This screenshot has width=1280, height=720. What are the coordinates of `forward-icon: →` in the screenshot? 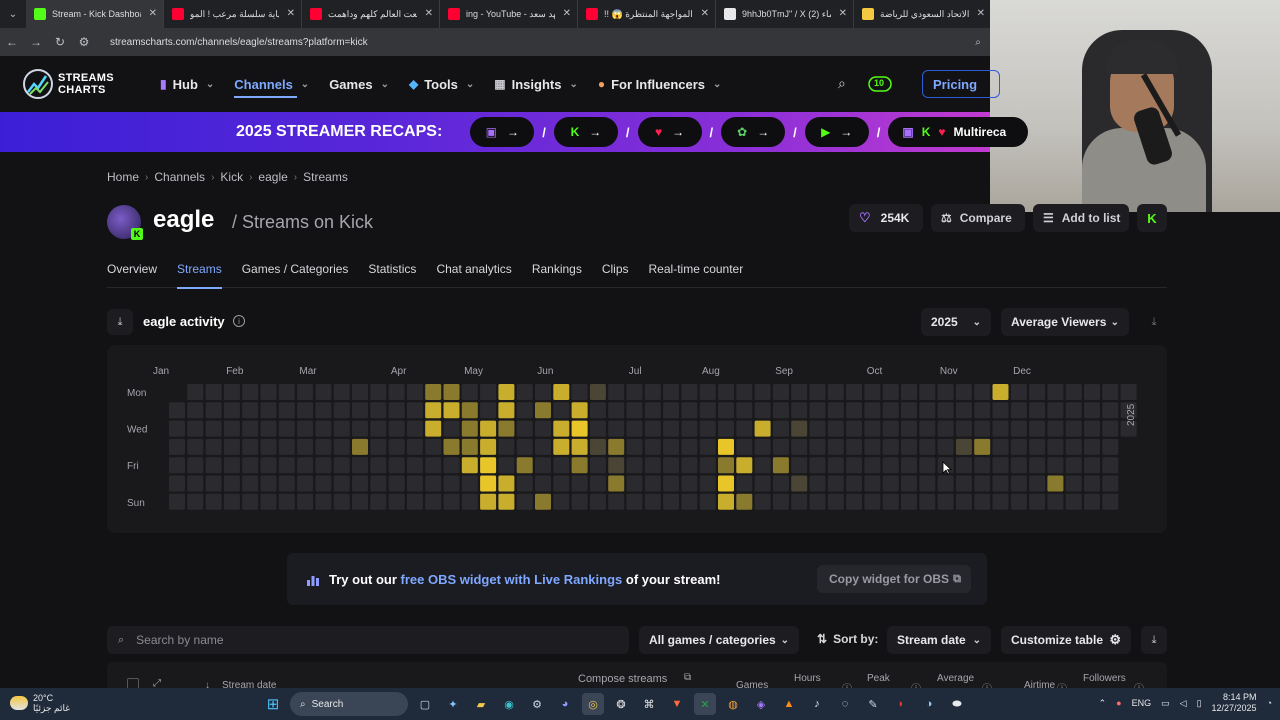 It's located at (36, 42).